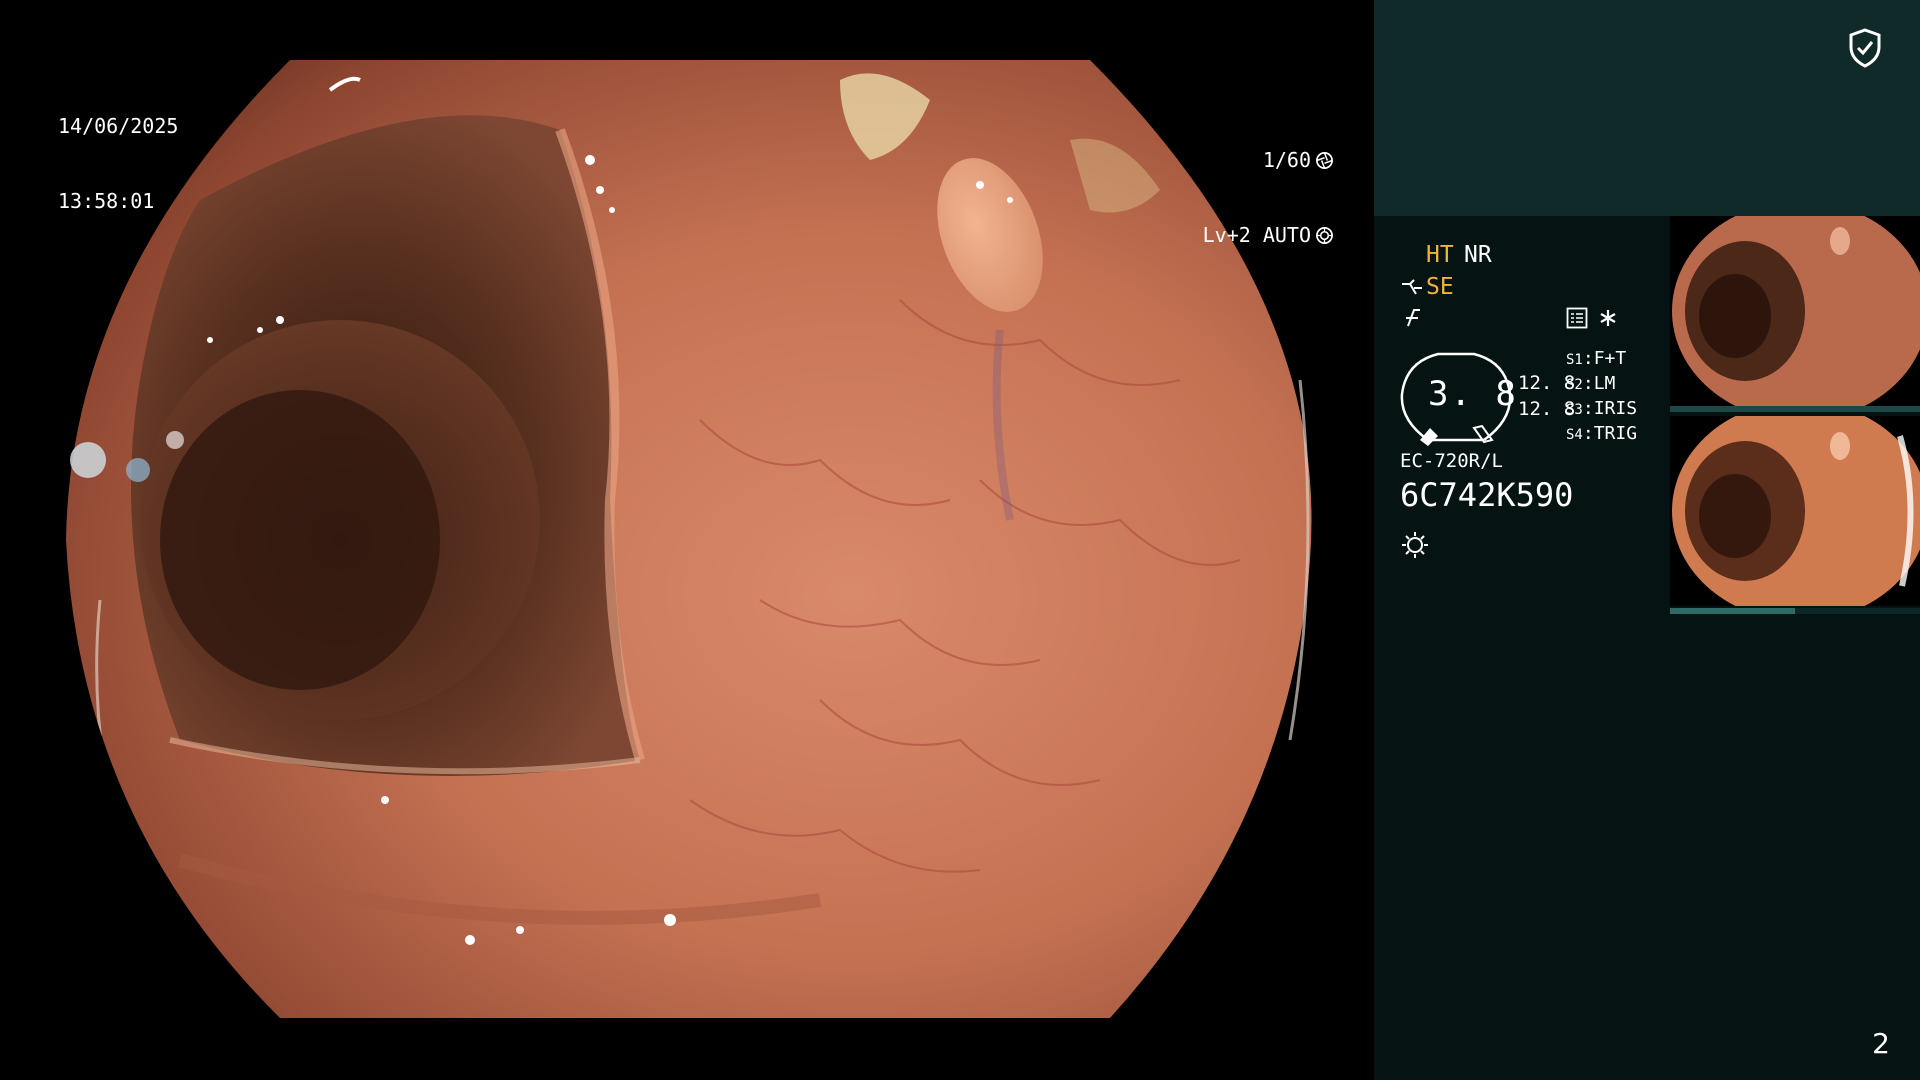  Describe the element at coordinates (1574, 360) in the screenshot. I see `switch-key: S1` at that location.